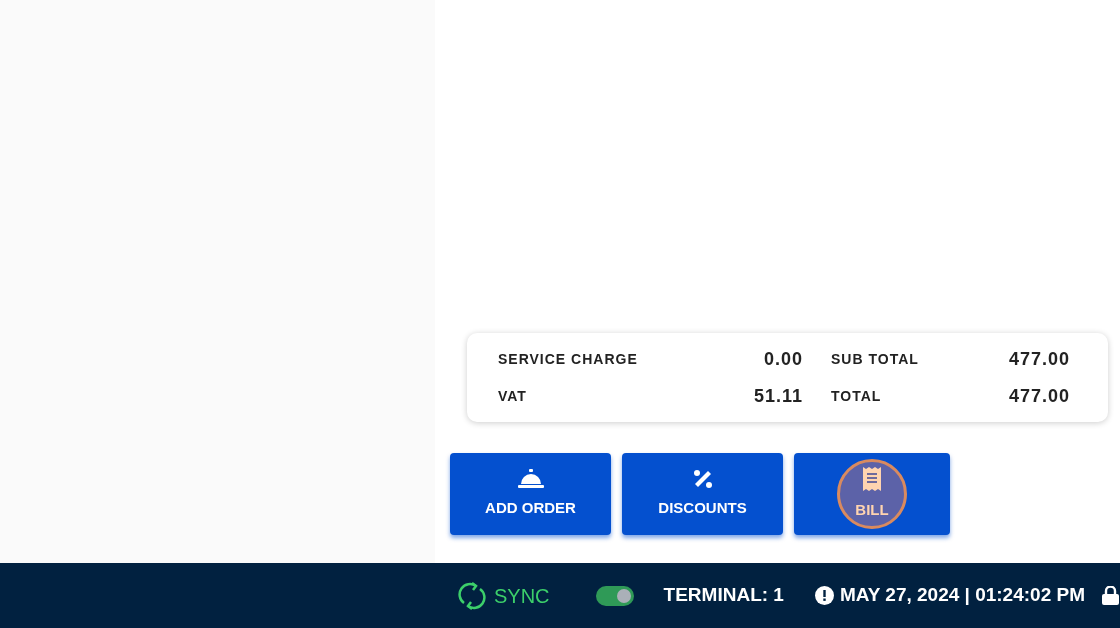 The width and height of the screenshot is (1120, 628). What do you see at coordinates (530, 494) in the screenshot?
I see `action-button: ADD ORDER` at bounding box center [530, 494].